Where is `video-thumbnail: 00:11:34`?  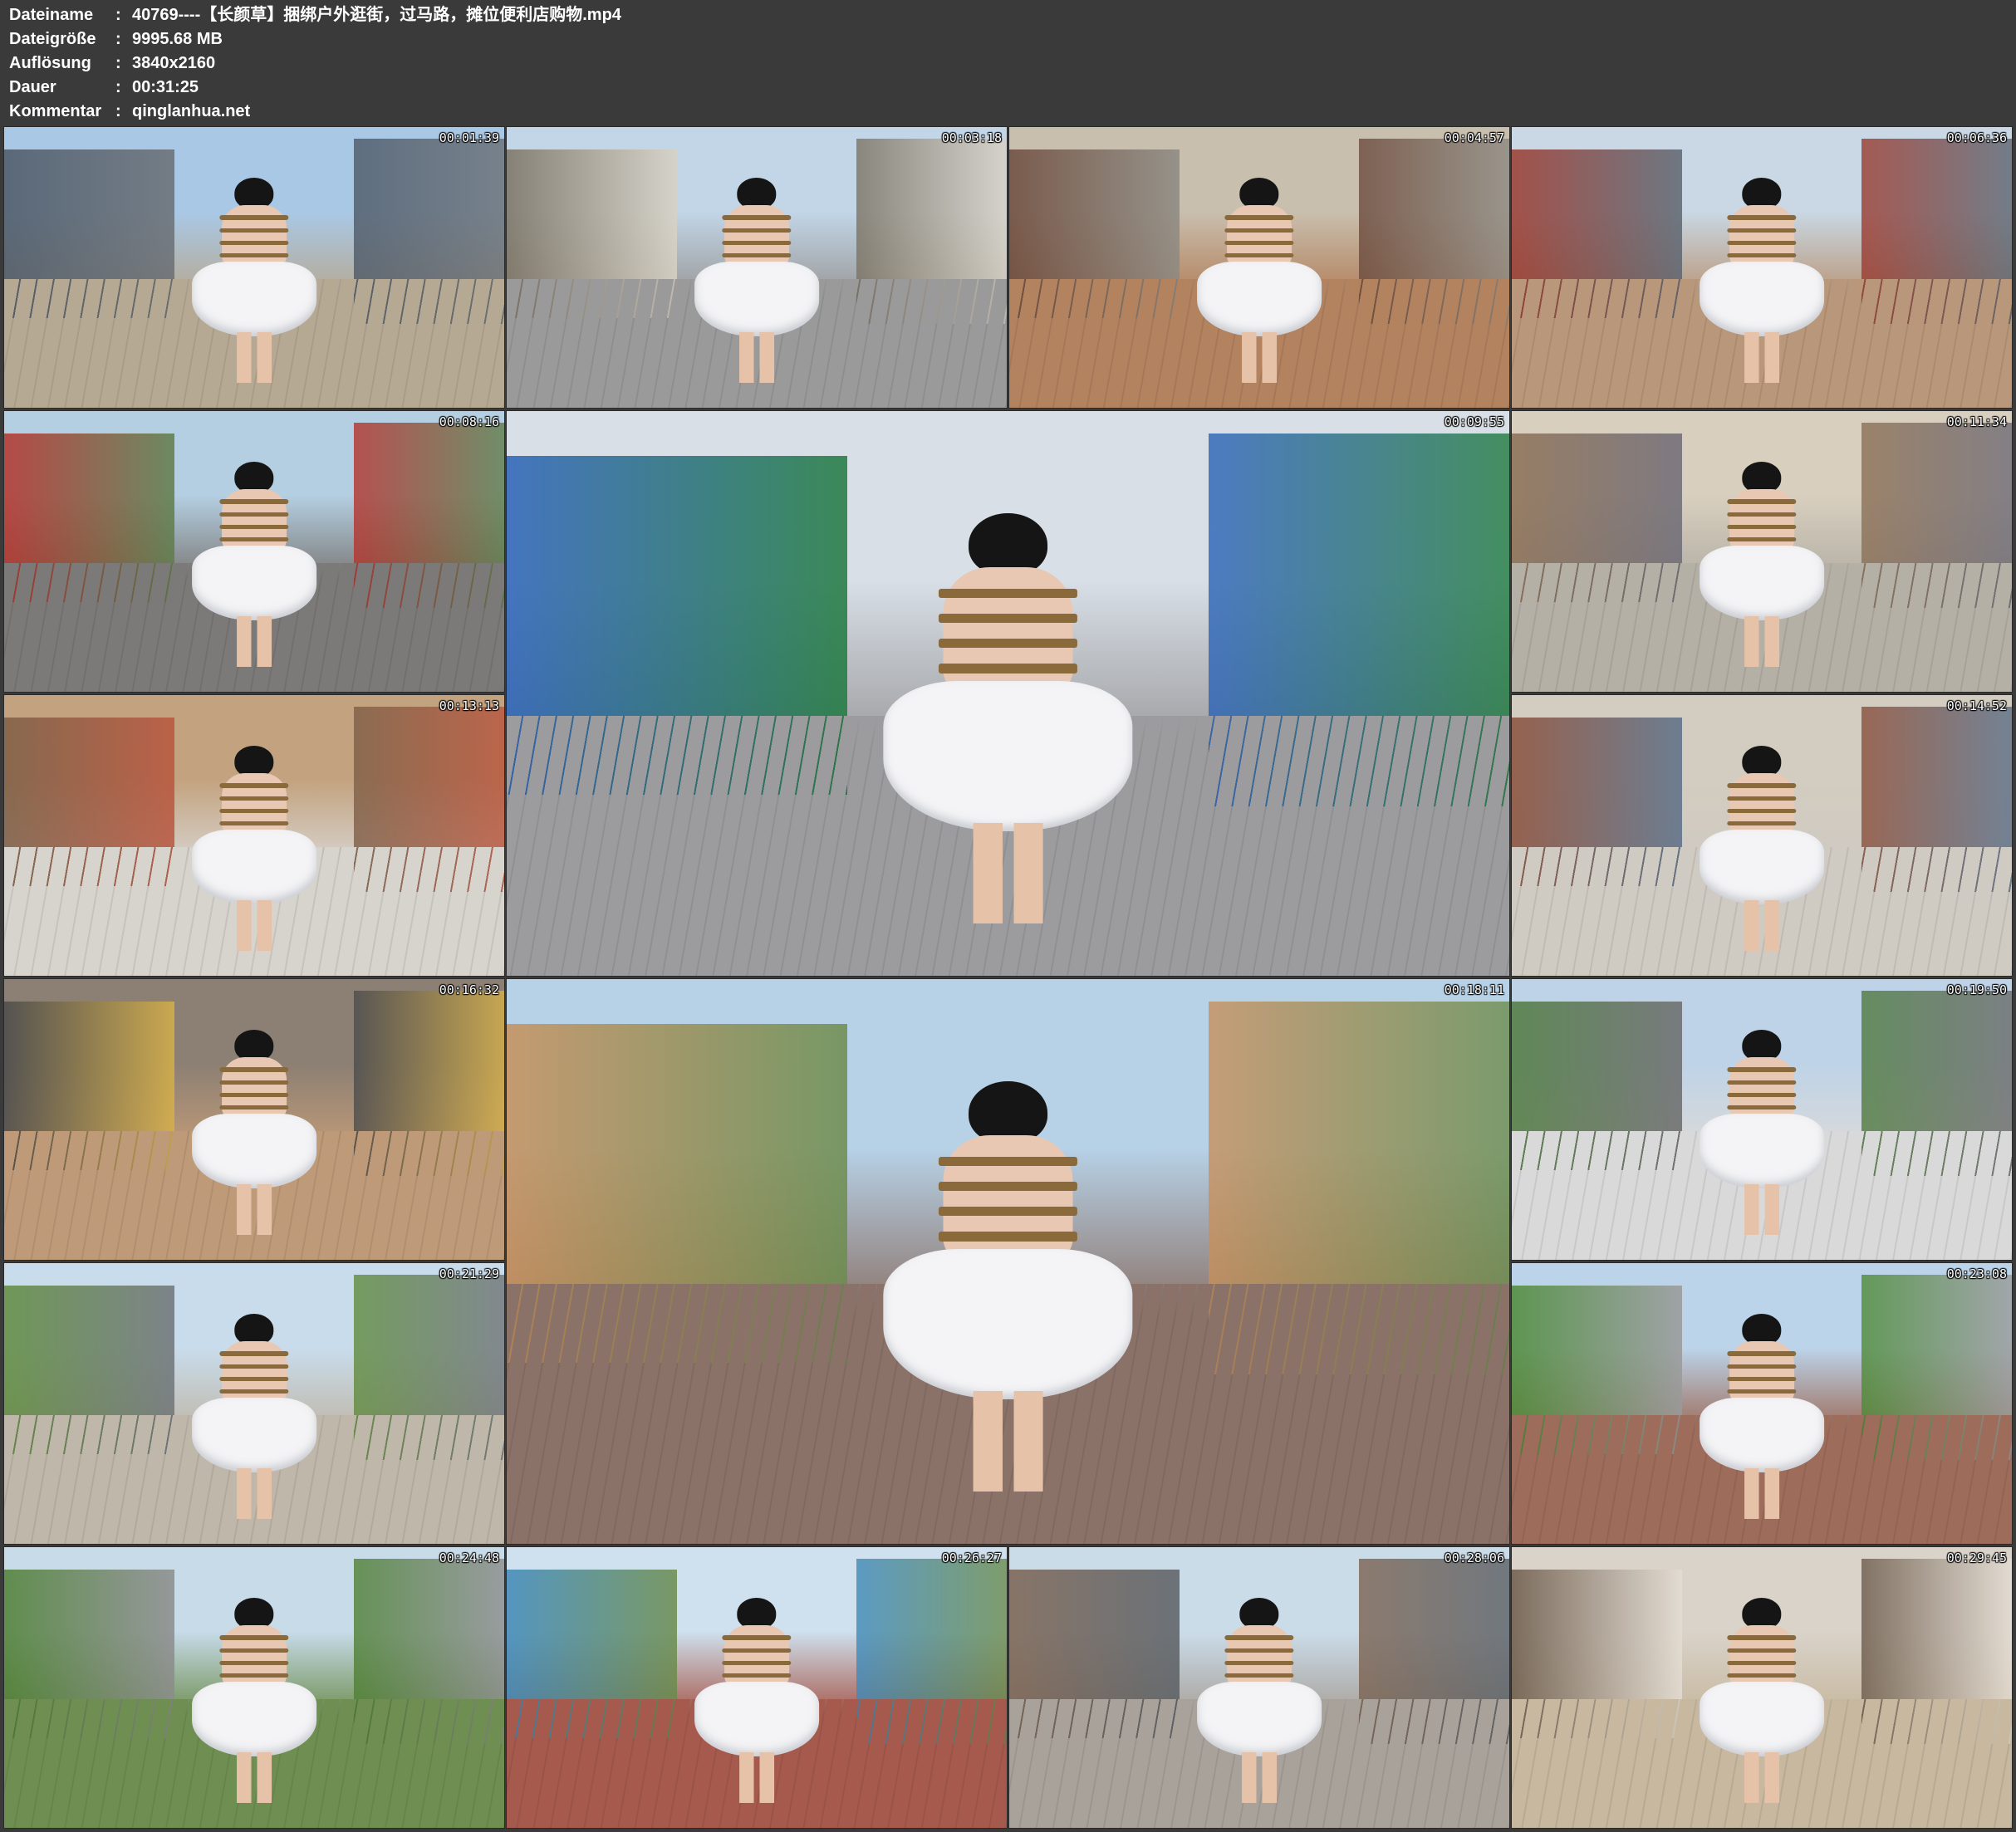 video-thumbnail: 00:11:34 is located at coordinates (1762, 551).